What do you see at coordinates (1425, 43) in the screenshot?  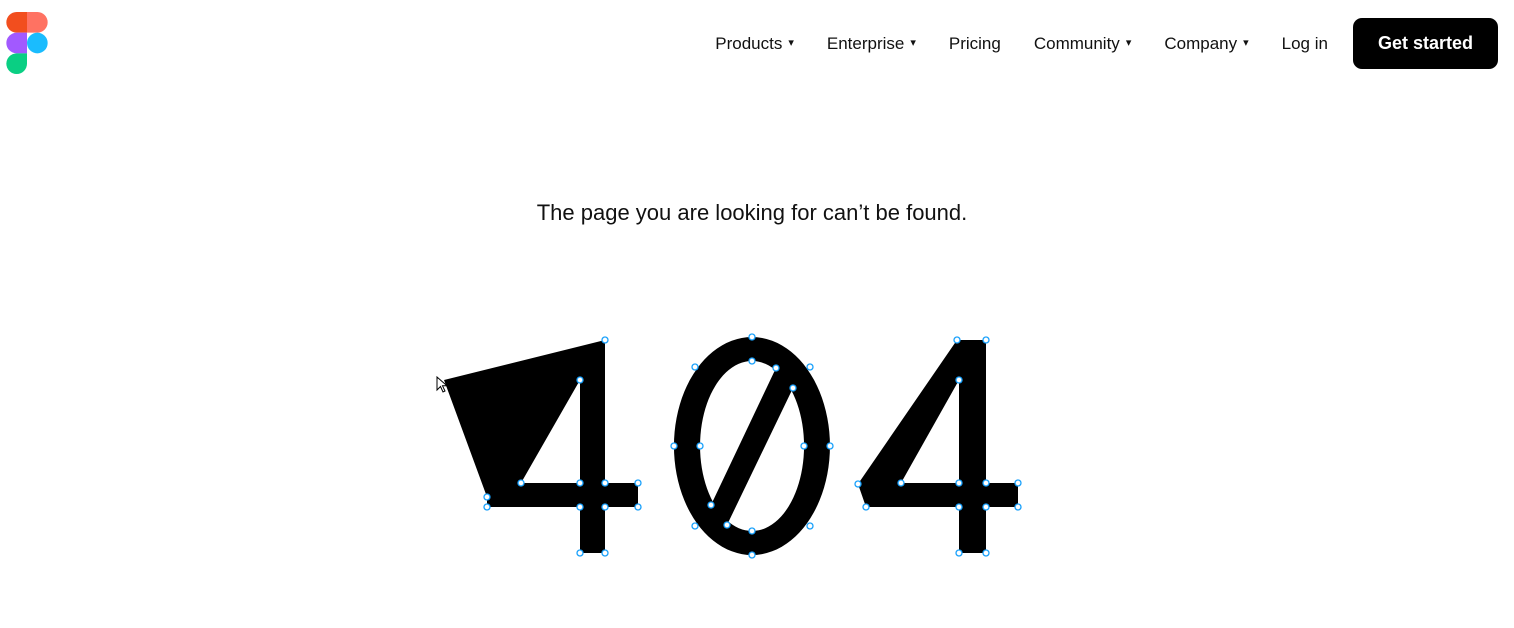 I see `get-started-button: Get started` at bounding box center [1425, 43].